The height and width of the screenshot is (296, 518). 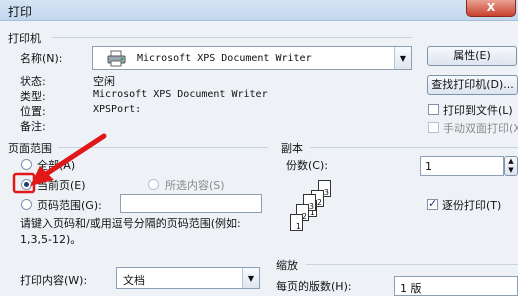 I want to click on zoom-group-label: 缩放, so click(x=287, y=265).